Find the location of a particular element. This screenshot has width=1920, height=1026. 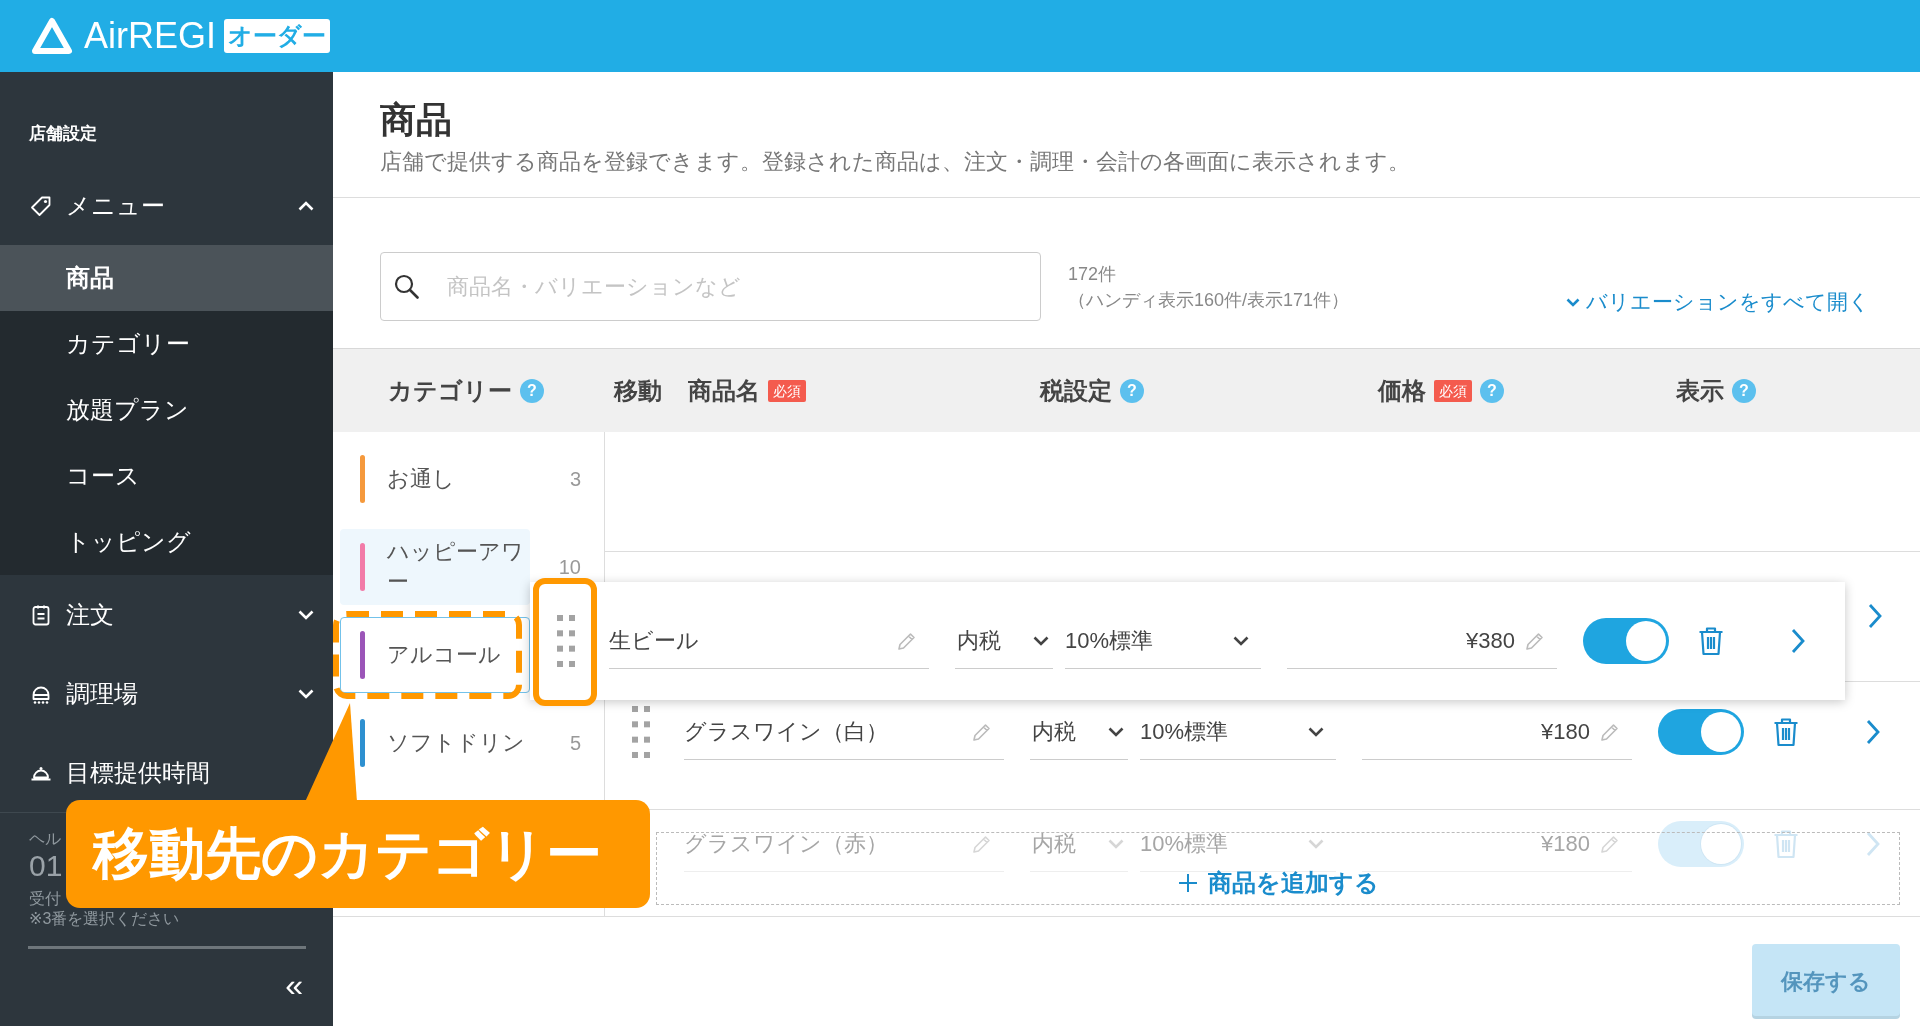

help-note: ※3番を選択ください is located at coordinates (104, 919).